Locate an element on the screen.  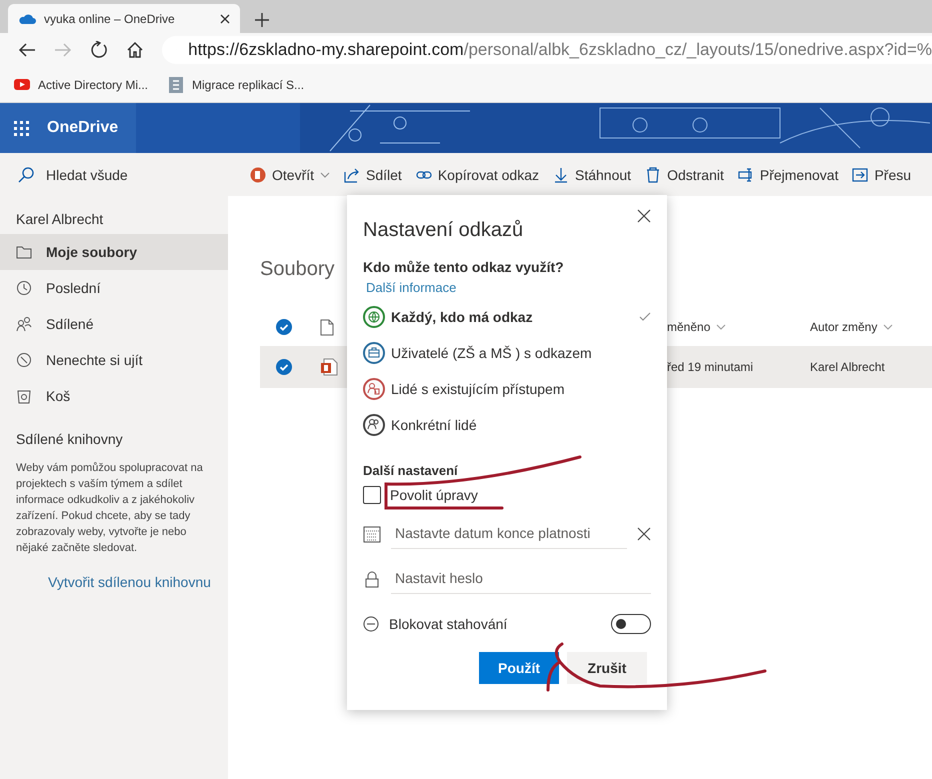
description-text: Weby vám pomůžou spolupracovat na projektech s vaším týmem a sdílet informace odkudkoliv a z jakéhokoliv zařízení. Pokud chcete, aby se tady zobrazovaly weby, vytvořte je nebo nějaké začněte sledovat. is located at coordinates (109, 508).